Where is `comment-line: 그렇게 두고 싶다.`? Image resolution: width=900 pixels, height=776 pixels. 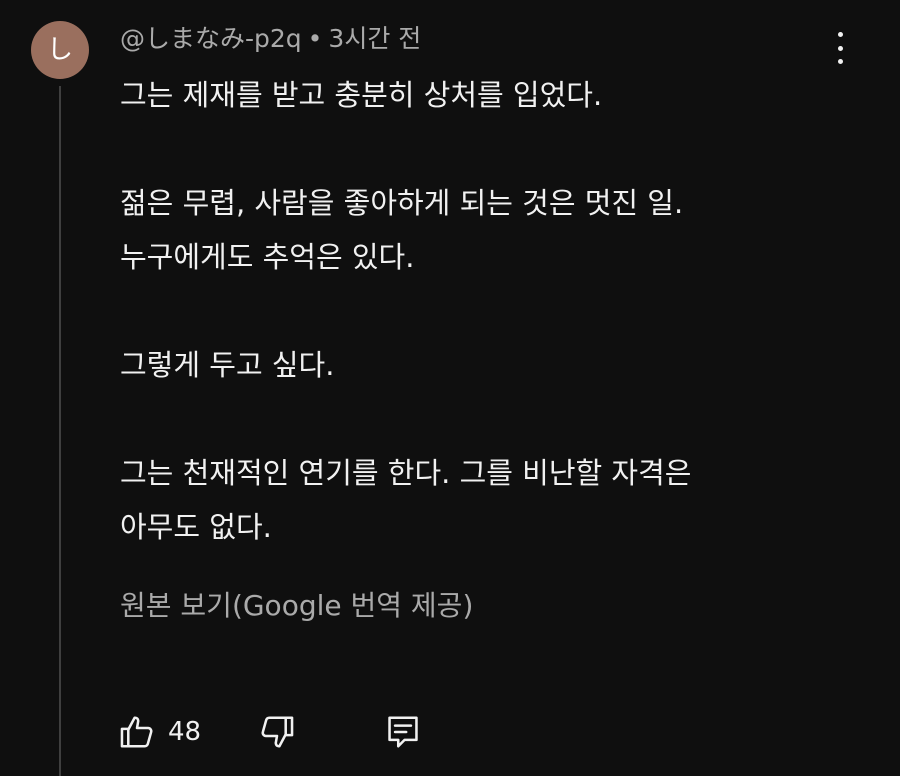
comment-line: 그렇게 두고 싶다. is located at coordinates (227, 365).